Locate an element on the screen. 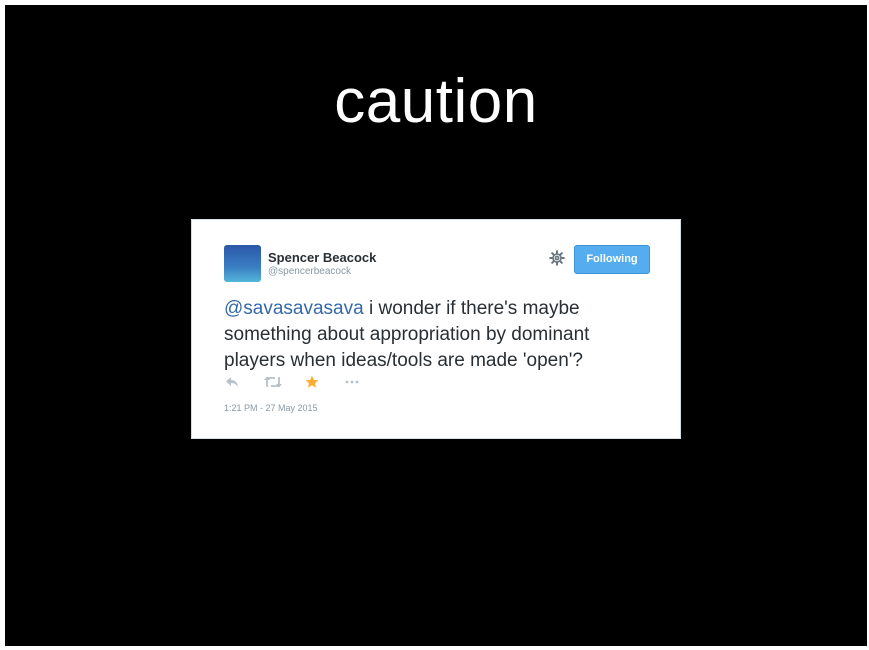 This screenshot has width=869, height=650. tweet-timestamp: 1:21 PM - 27 May 2015 is located at coordinates (271, 408).